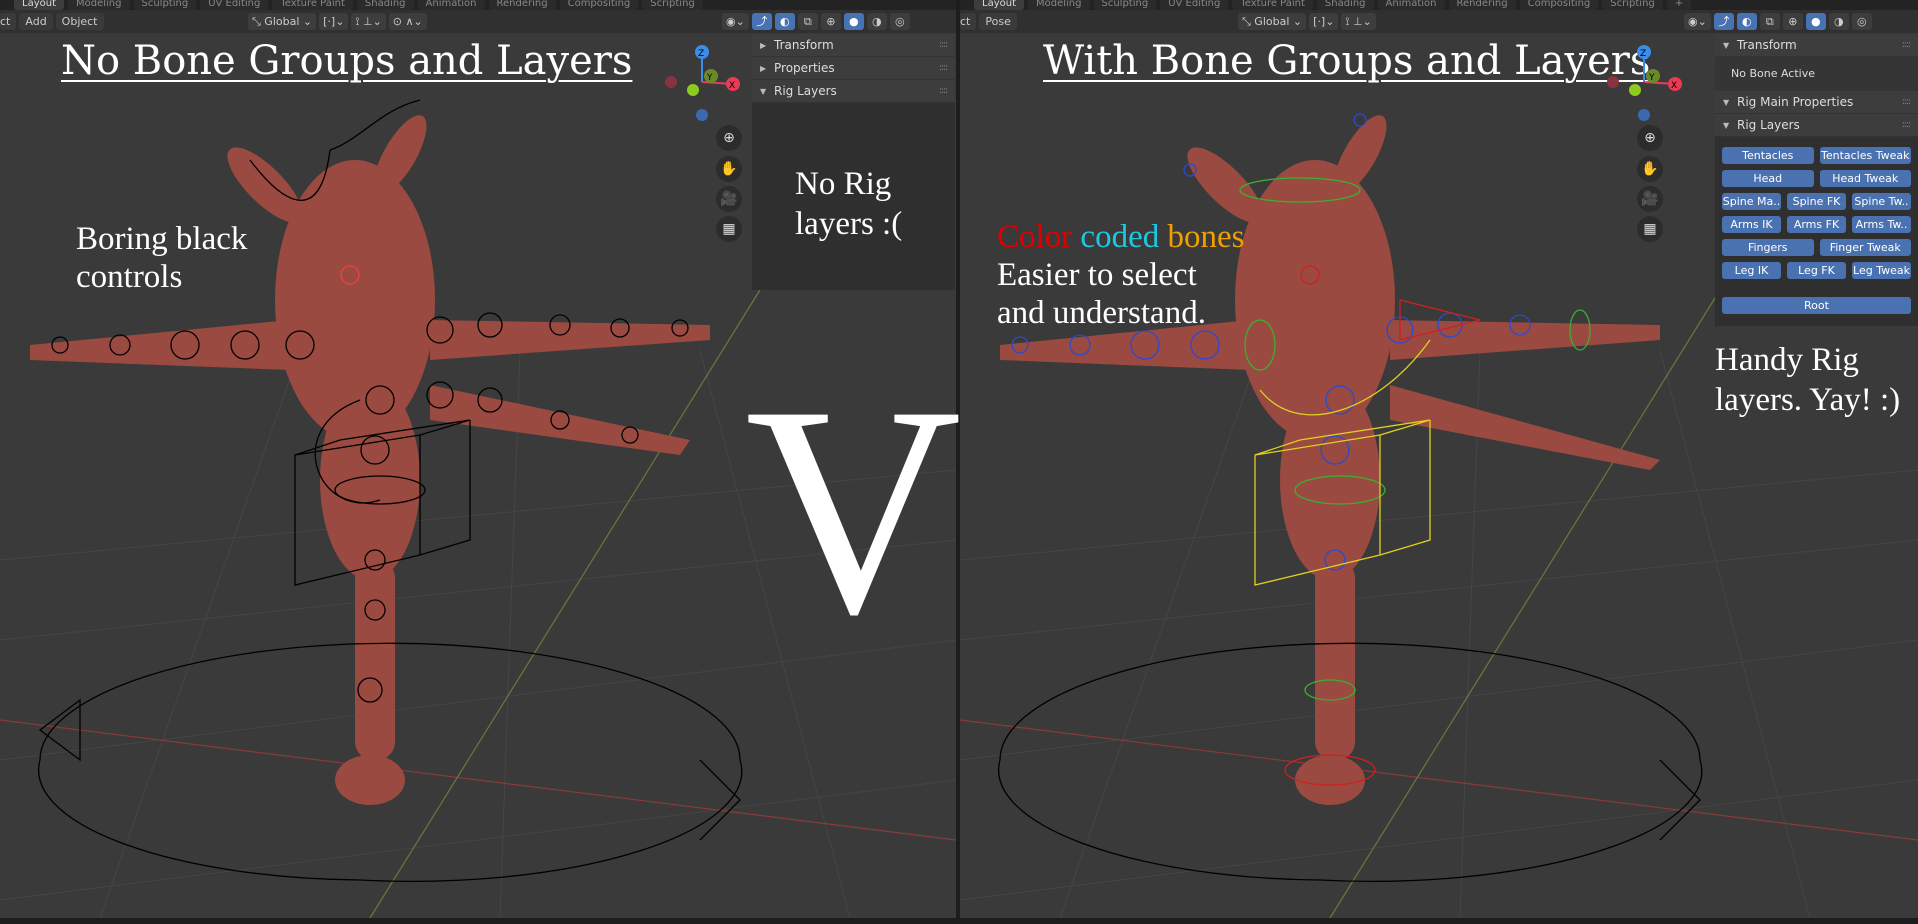 This screenshot has height=924, width=1918. What do you see at coordinates (1097, 275) in the screenshot?
I see `note-line-2: Easier to select` at bounding box center [1097, 275].